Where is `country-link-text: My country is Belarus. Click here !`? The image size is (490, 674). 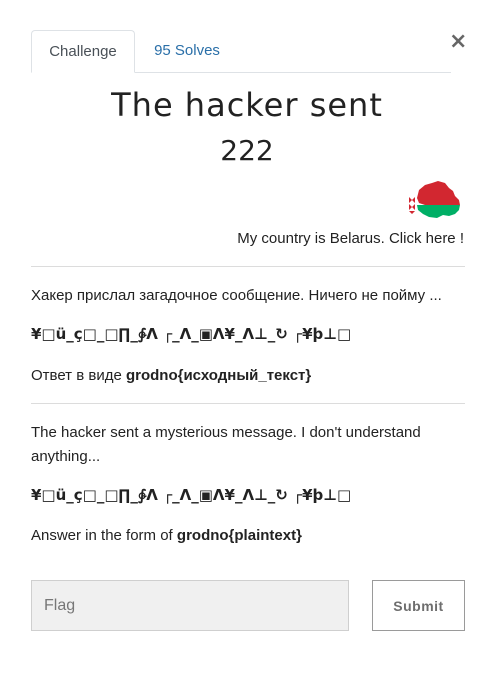
country-link-text: My country is Belarus. Click here ! is located at coordinates (350, 238).